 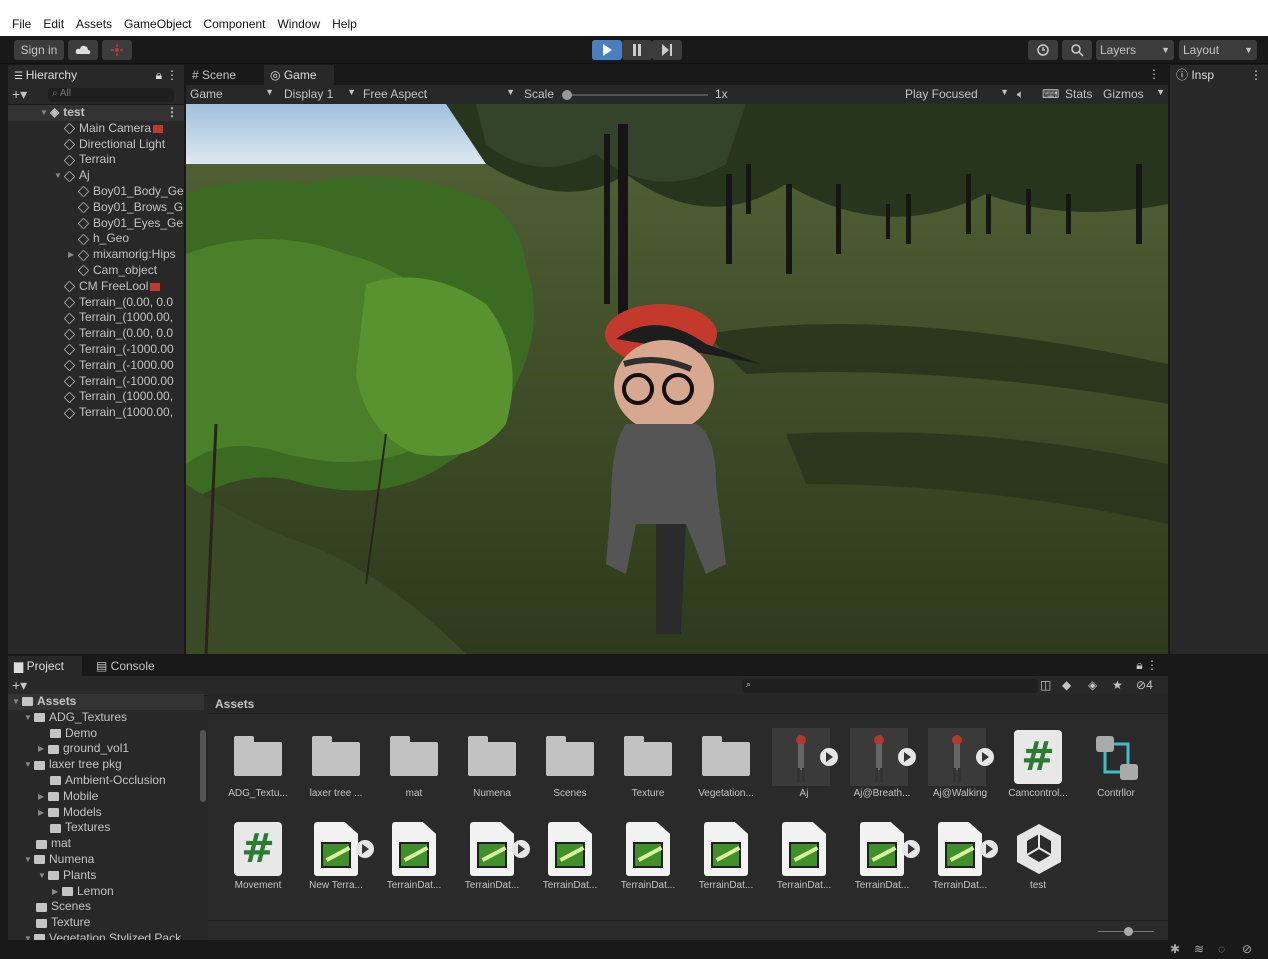 What do you see at coordinates (127, 666) in the screenshot?
I see `tab-console: ▤ Console` at bounding box center [127, 666].